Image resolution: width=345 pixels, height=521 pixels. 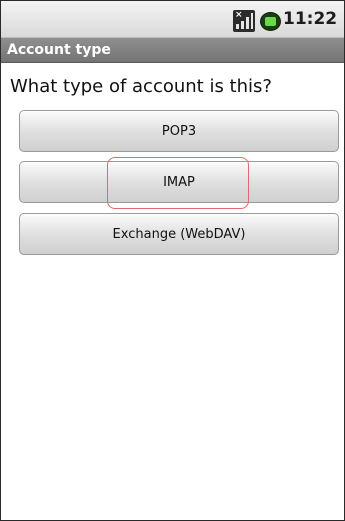 I want to click on no-signal-x-icon: ×, so click(x=239, y=15).